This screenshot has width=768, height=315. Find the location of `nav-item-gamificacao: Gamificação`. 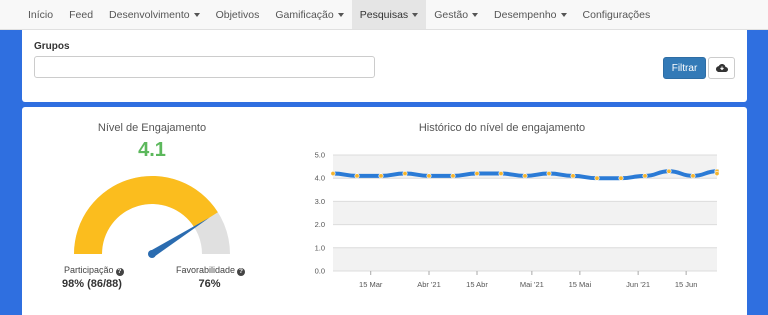

nav-item-gamificacao: Gamificação is located at coordinates (309, 14).